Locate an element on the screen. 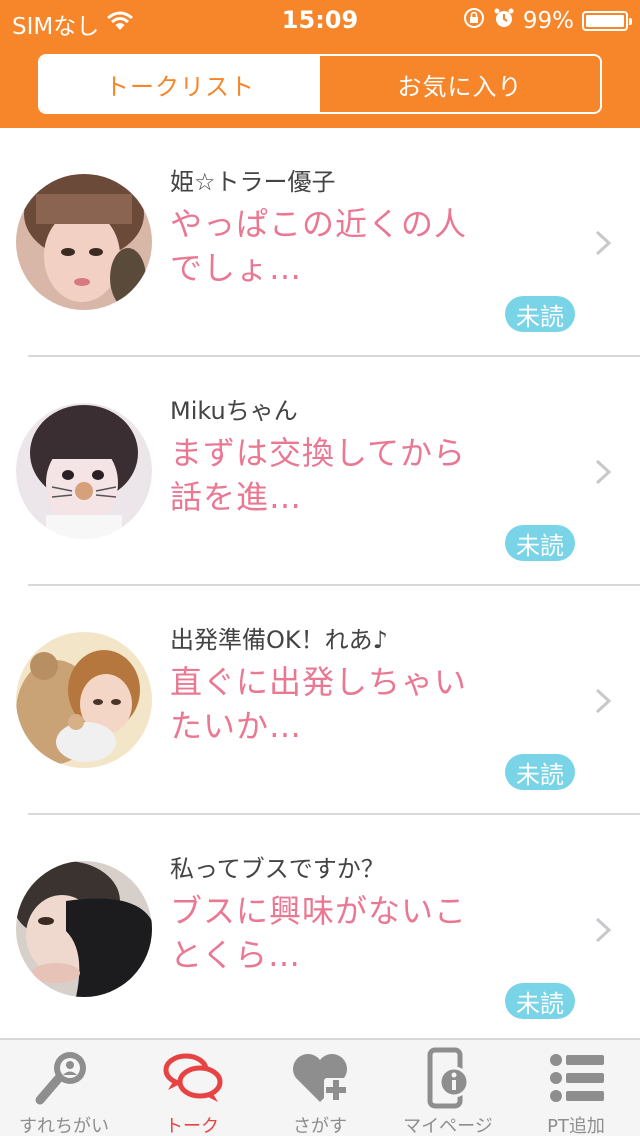 This screenshot has width=640, height=1136. battery-percent: 99% is located at coordinates (548, 21).